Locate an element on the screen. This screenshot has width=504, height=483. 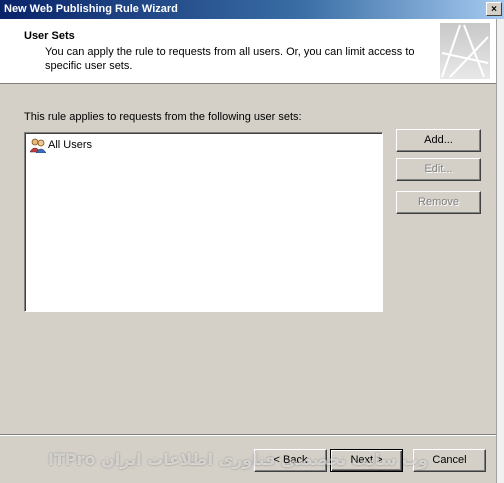
users-group-icon is located at coordinates (38, 145).